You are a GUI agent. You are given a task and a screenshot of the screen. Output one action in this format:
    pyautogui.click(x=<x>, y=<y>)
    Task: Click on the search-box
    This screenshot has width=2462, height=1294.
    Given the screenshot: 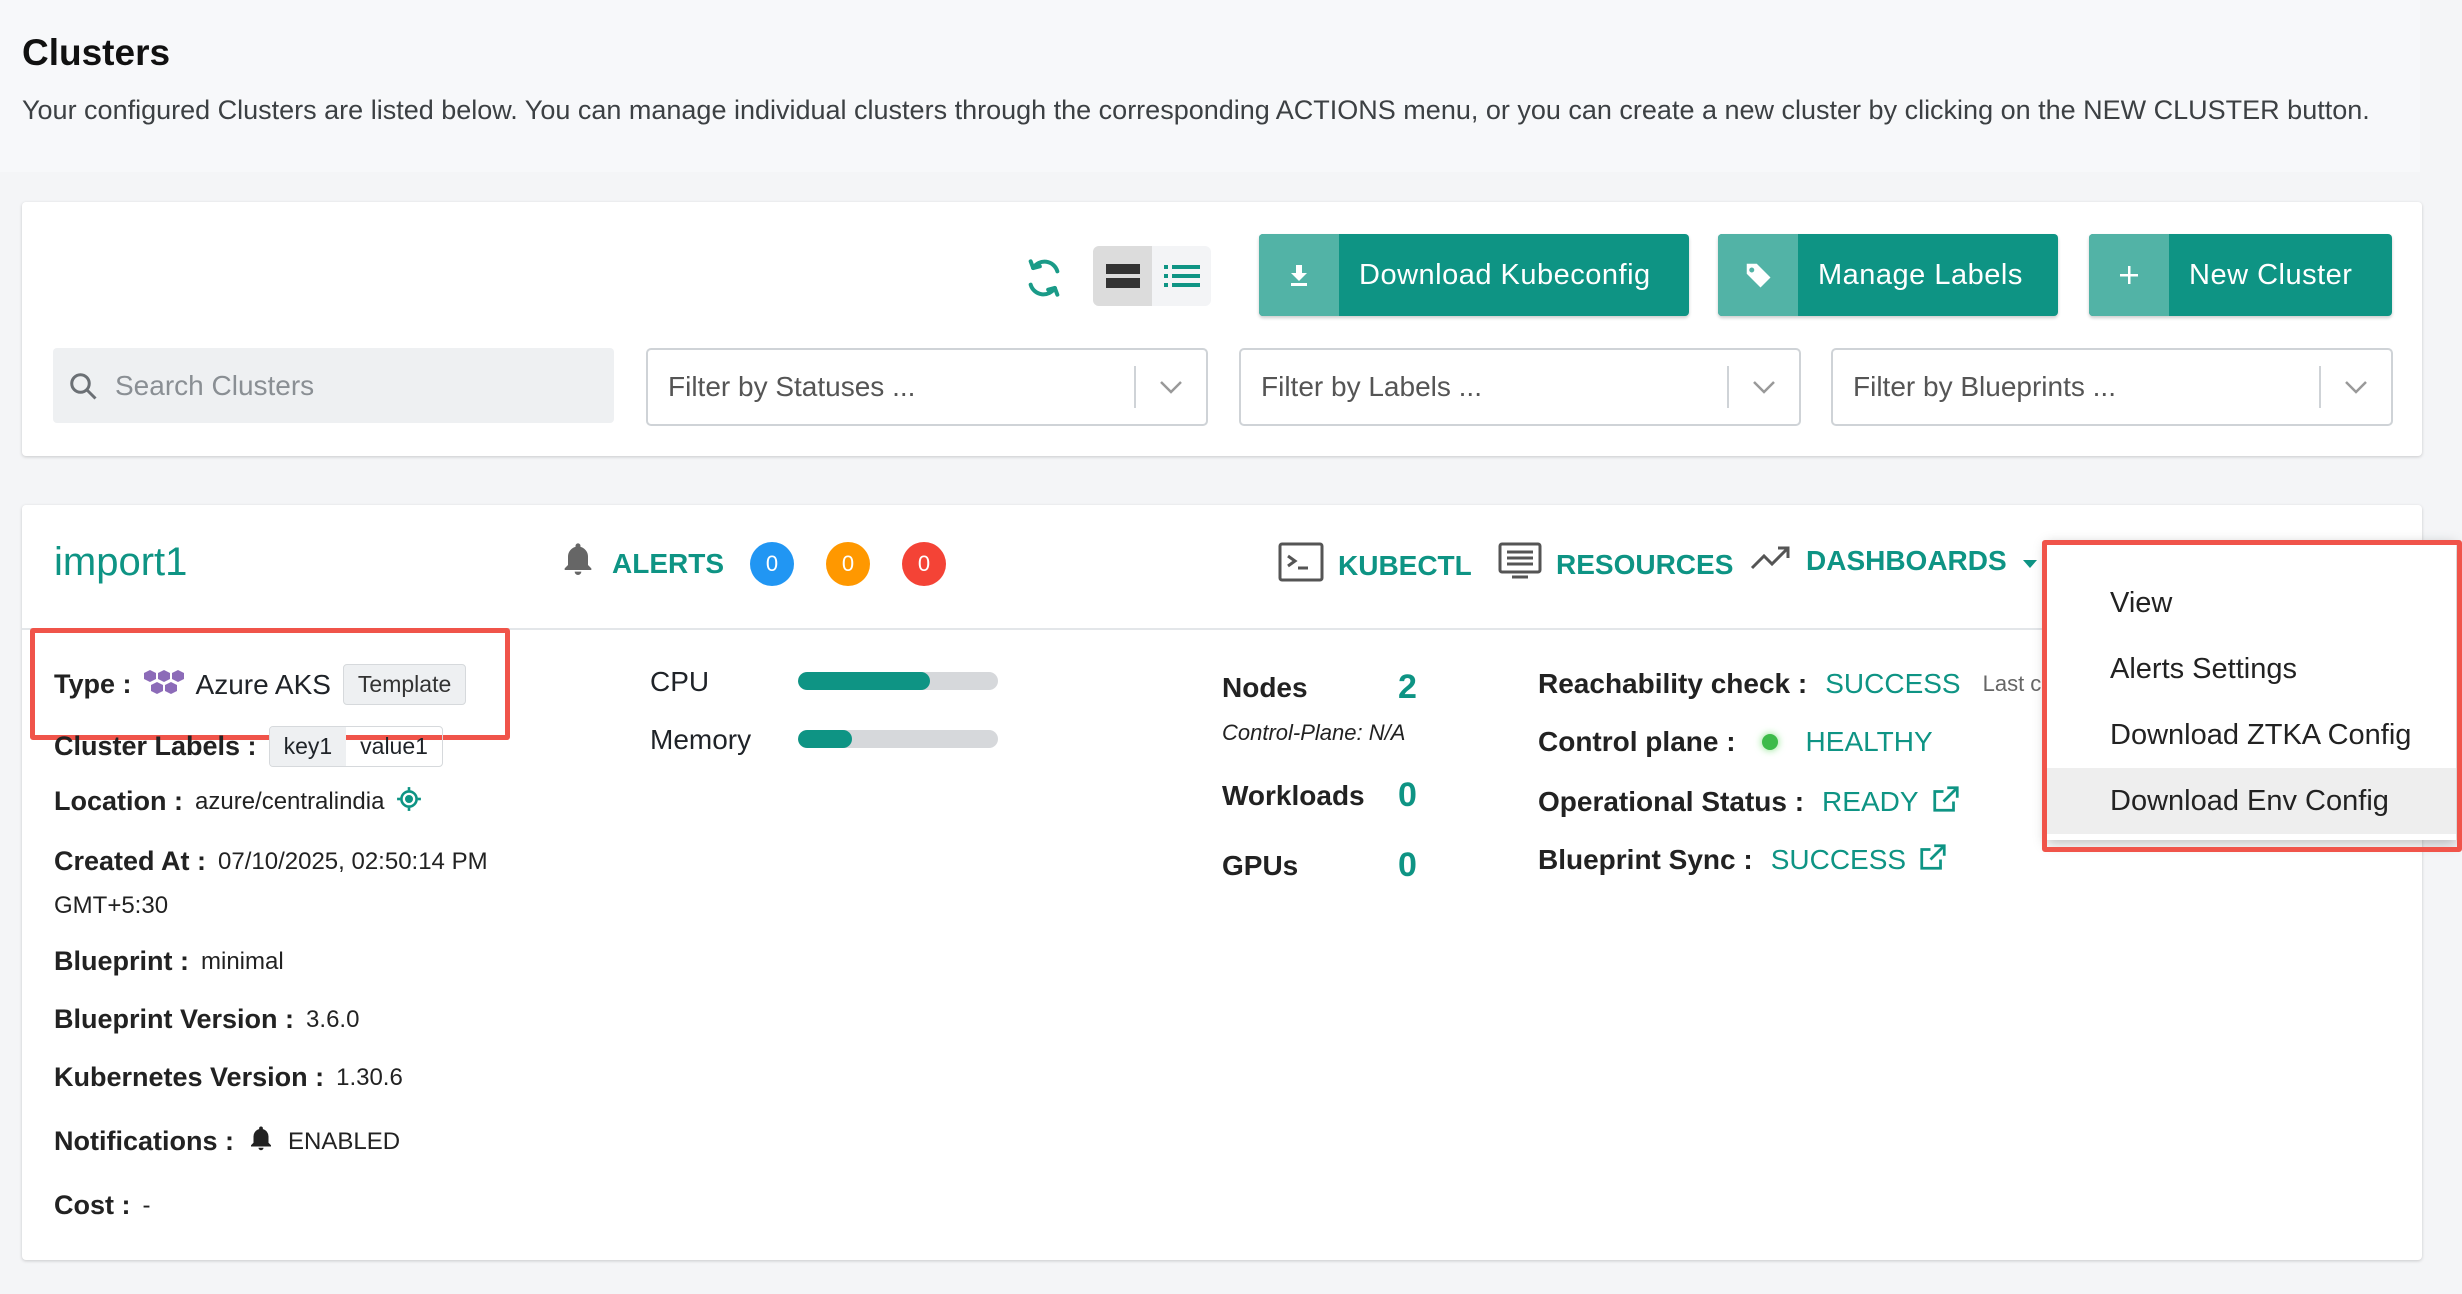 What is the action you would take?
    pyautogui.click(x=333, y=385)
    